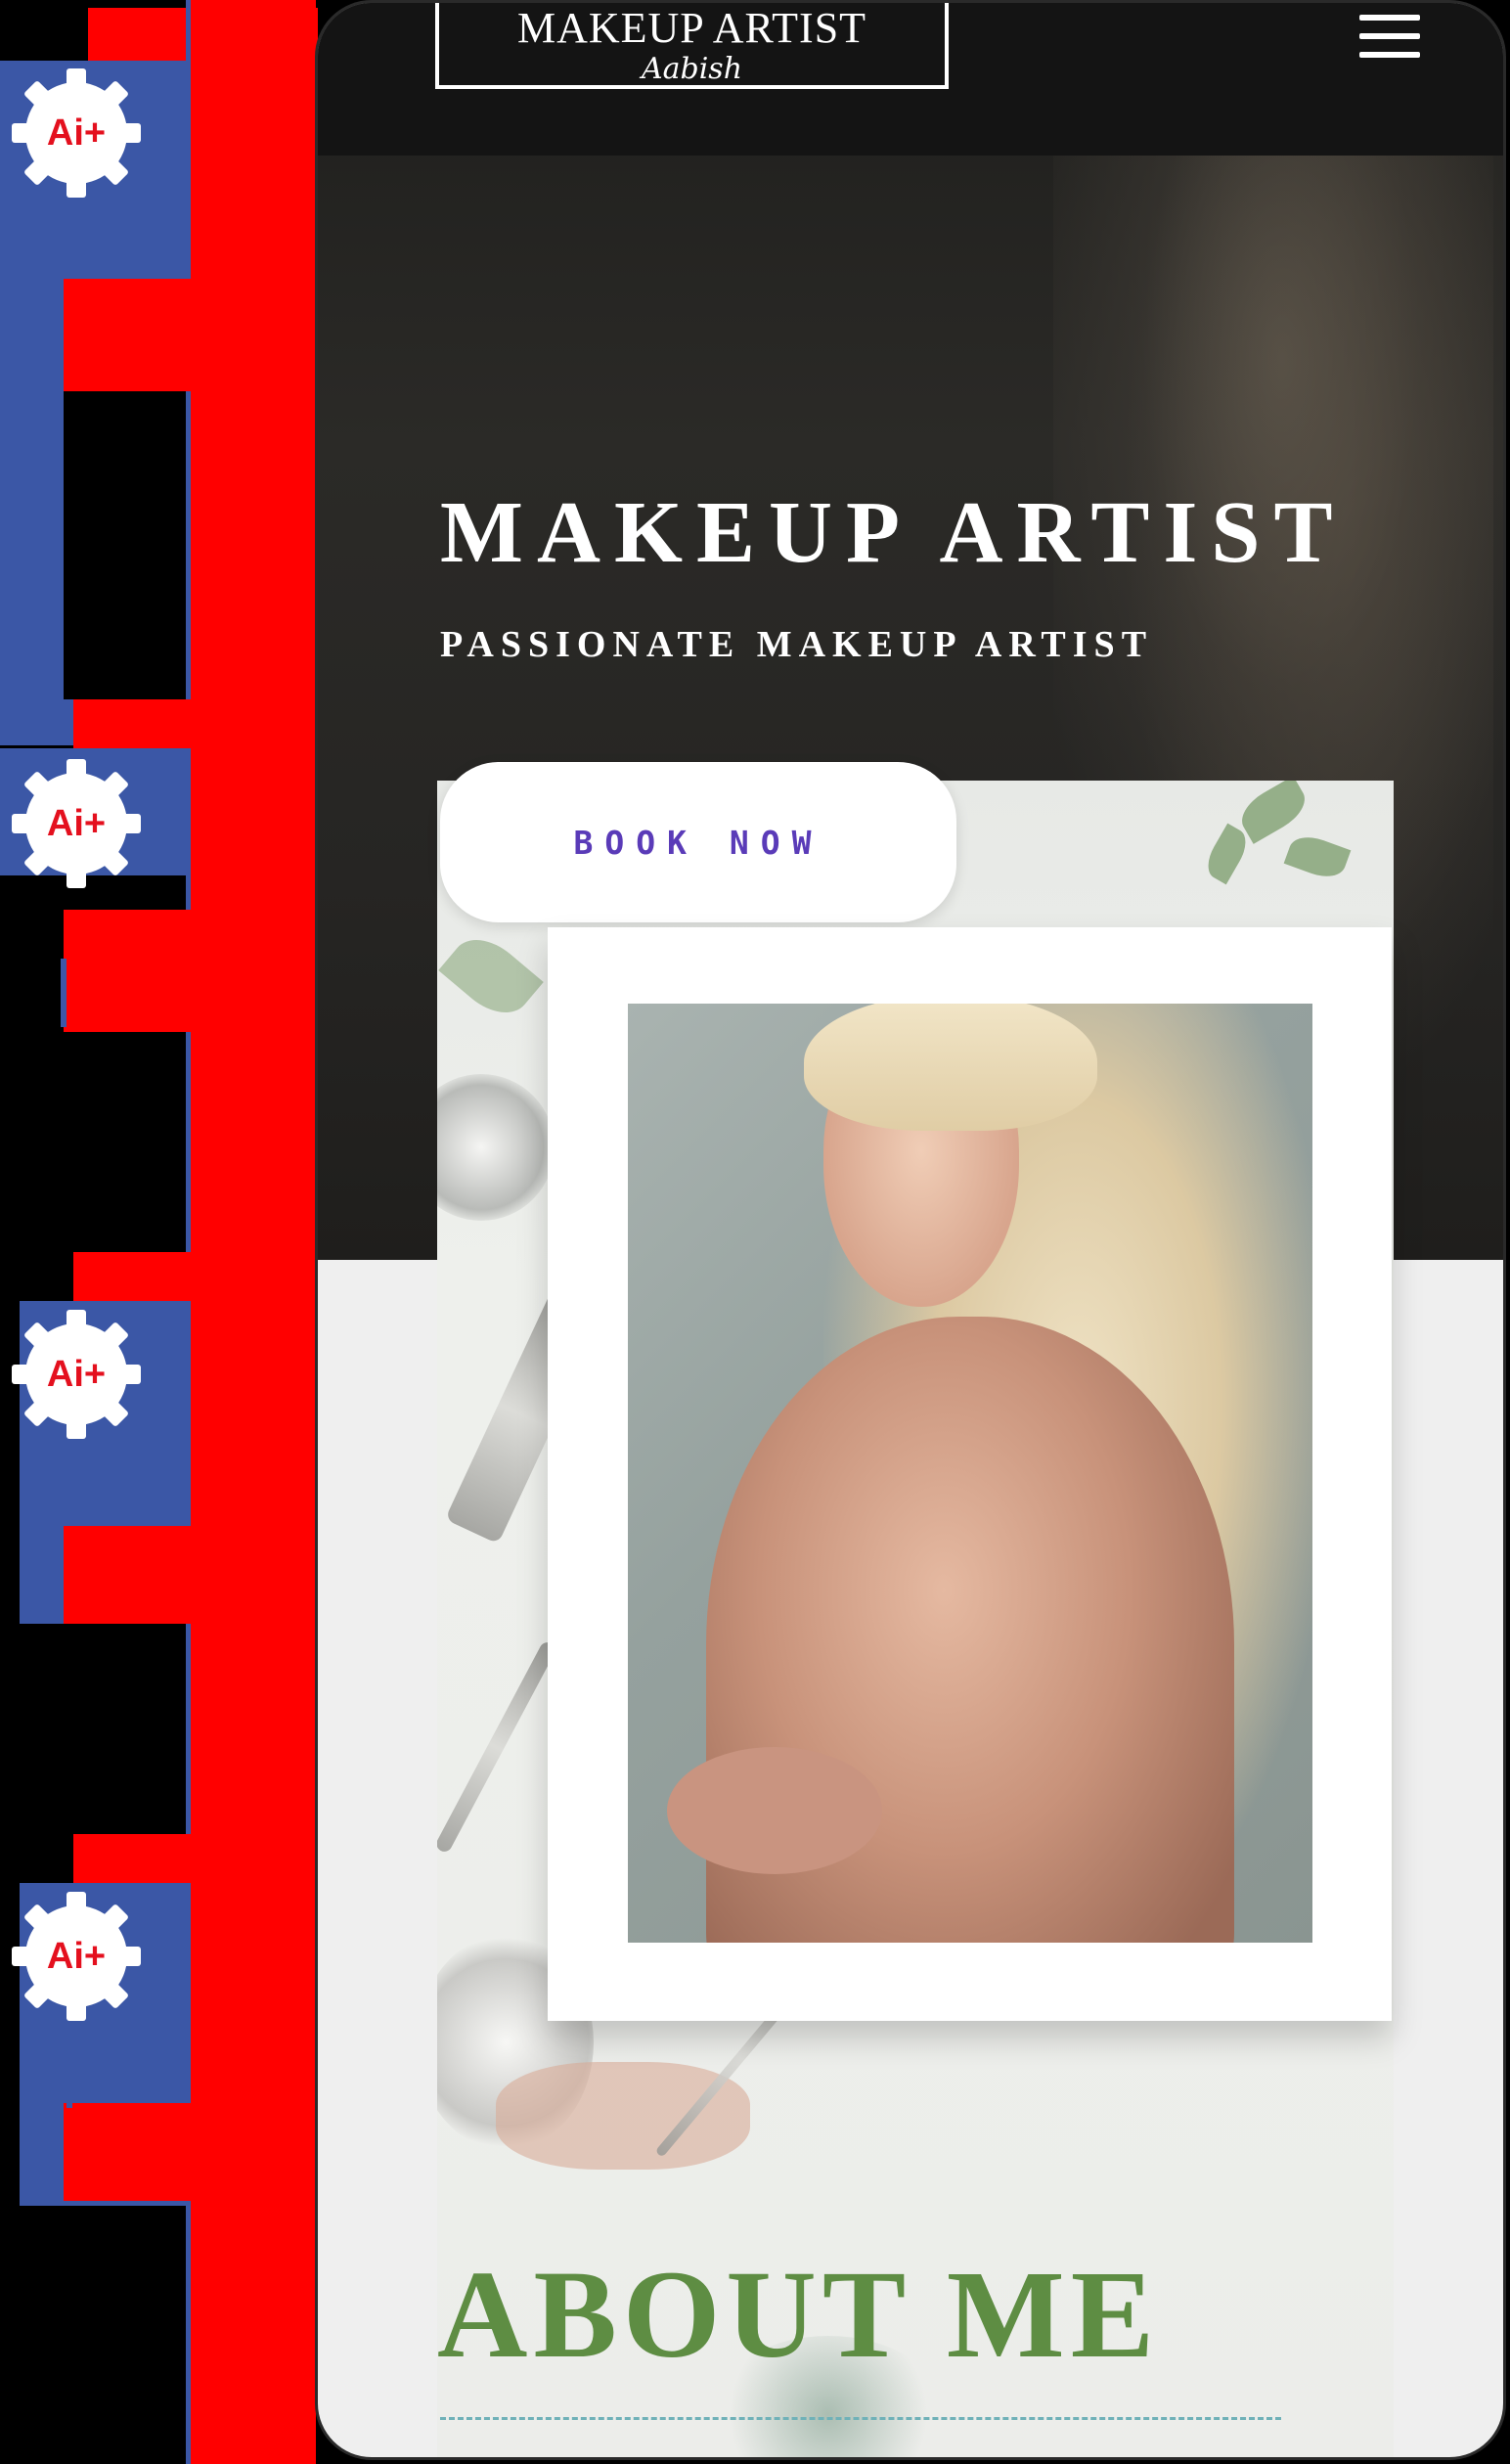 The width and height of the screenshot is (1510, 2464). What do you see at coordinates (692, 28) in the screenshot?
I see `logo-title: MAKEUP ARTIST` at bounding box center [692, 28].